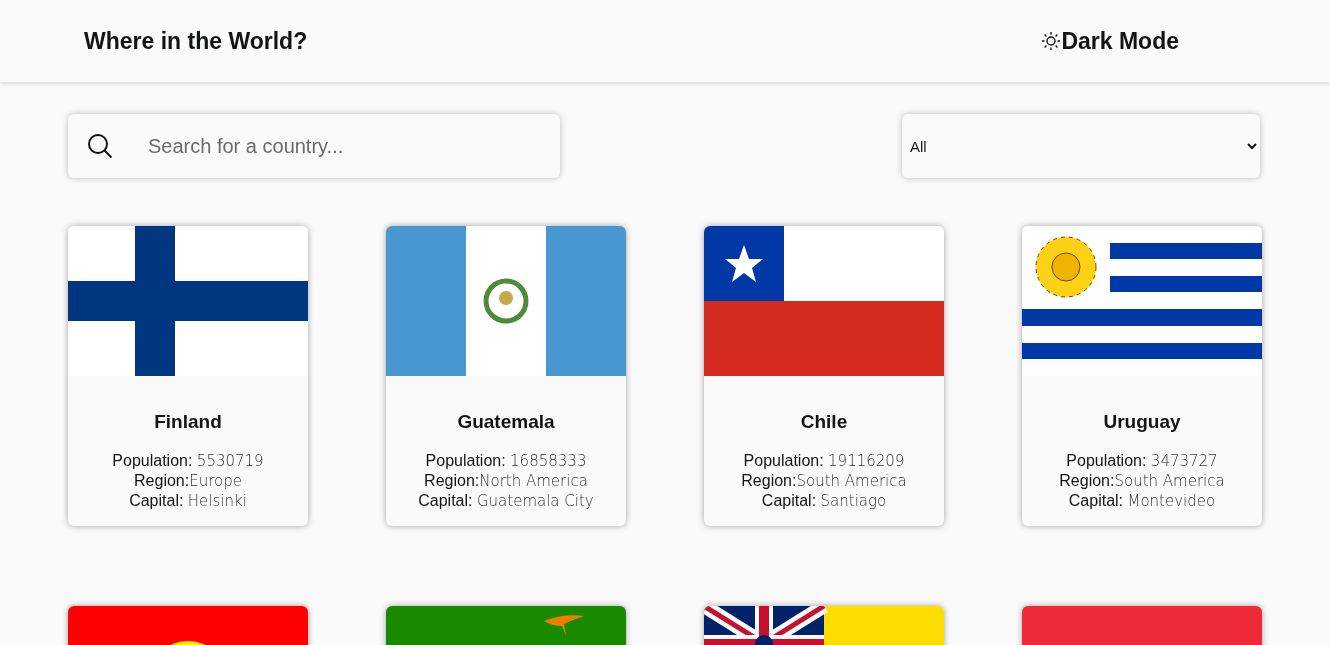 The image size is (1330, 645). Describe the element at coordinates (1142, 376) in the screenshot. I see `country-card: Uruguay Population: 3473727 Region:South America Capital: Montevideo` at that location.